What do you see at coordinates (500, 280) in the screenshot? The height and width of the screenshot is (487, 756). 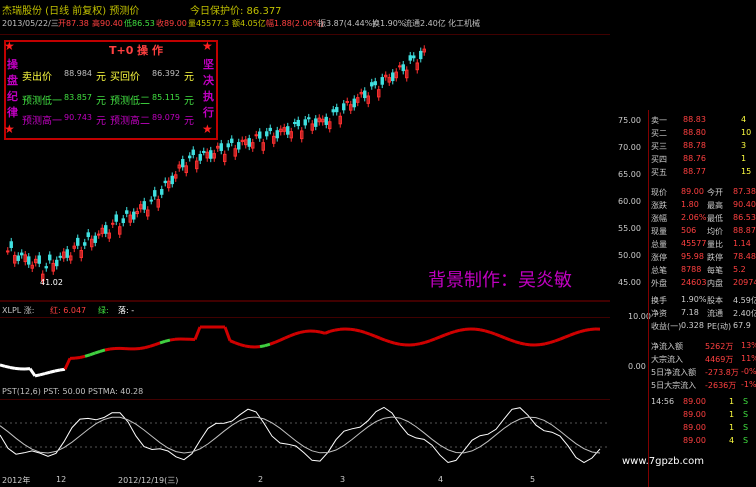 I see `watermark-text: 背景制作：吴炎敏` at bounding box center [500, 280].